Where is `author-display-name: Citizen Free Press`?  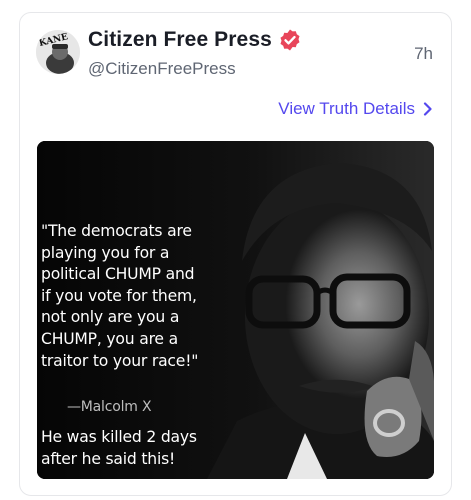
author-display-name: Citizen Free Press is located at coordinates (180, 40).